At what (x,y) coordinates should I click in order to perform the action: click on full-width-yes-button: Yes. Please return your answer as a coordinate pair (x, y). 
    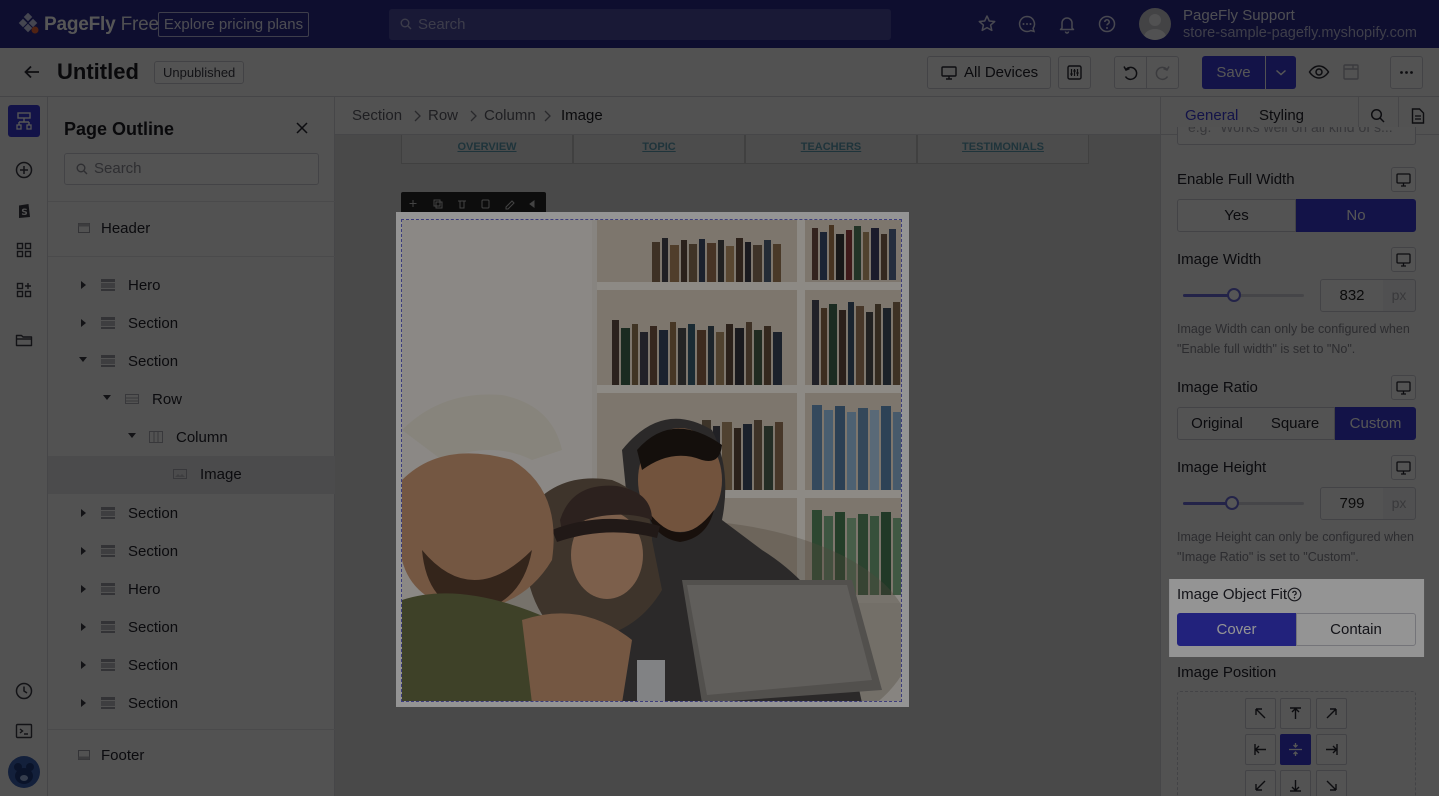
    Looking at the image, I should click on (1236, 215).